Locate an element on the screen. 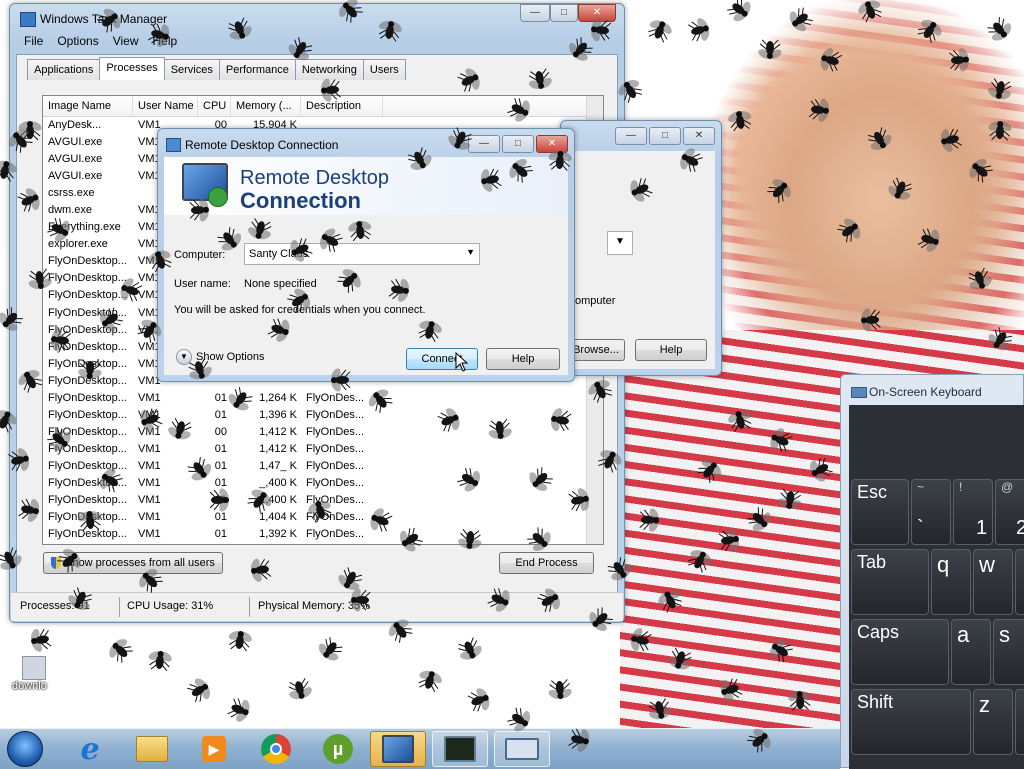 This screenshot has width=1024, height=769. key-esc: Esc is located at coordinates (880, 512).